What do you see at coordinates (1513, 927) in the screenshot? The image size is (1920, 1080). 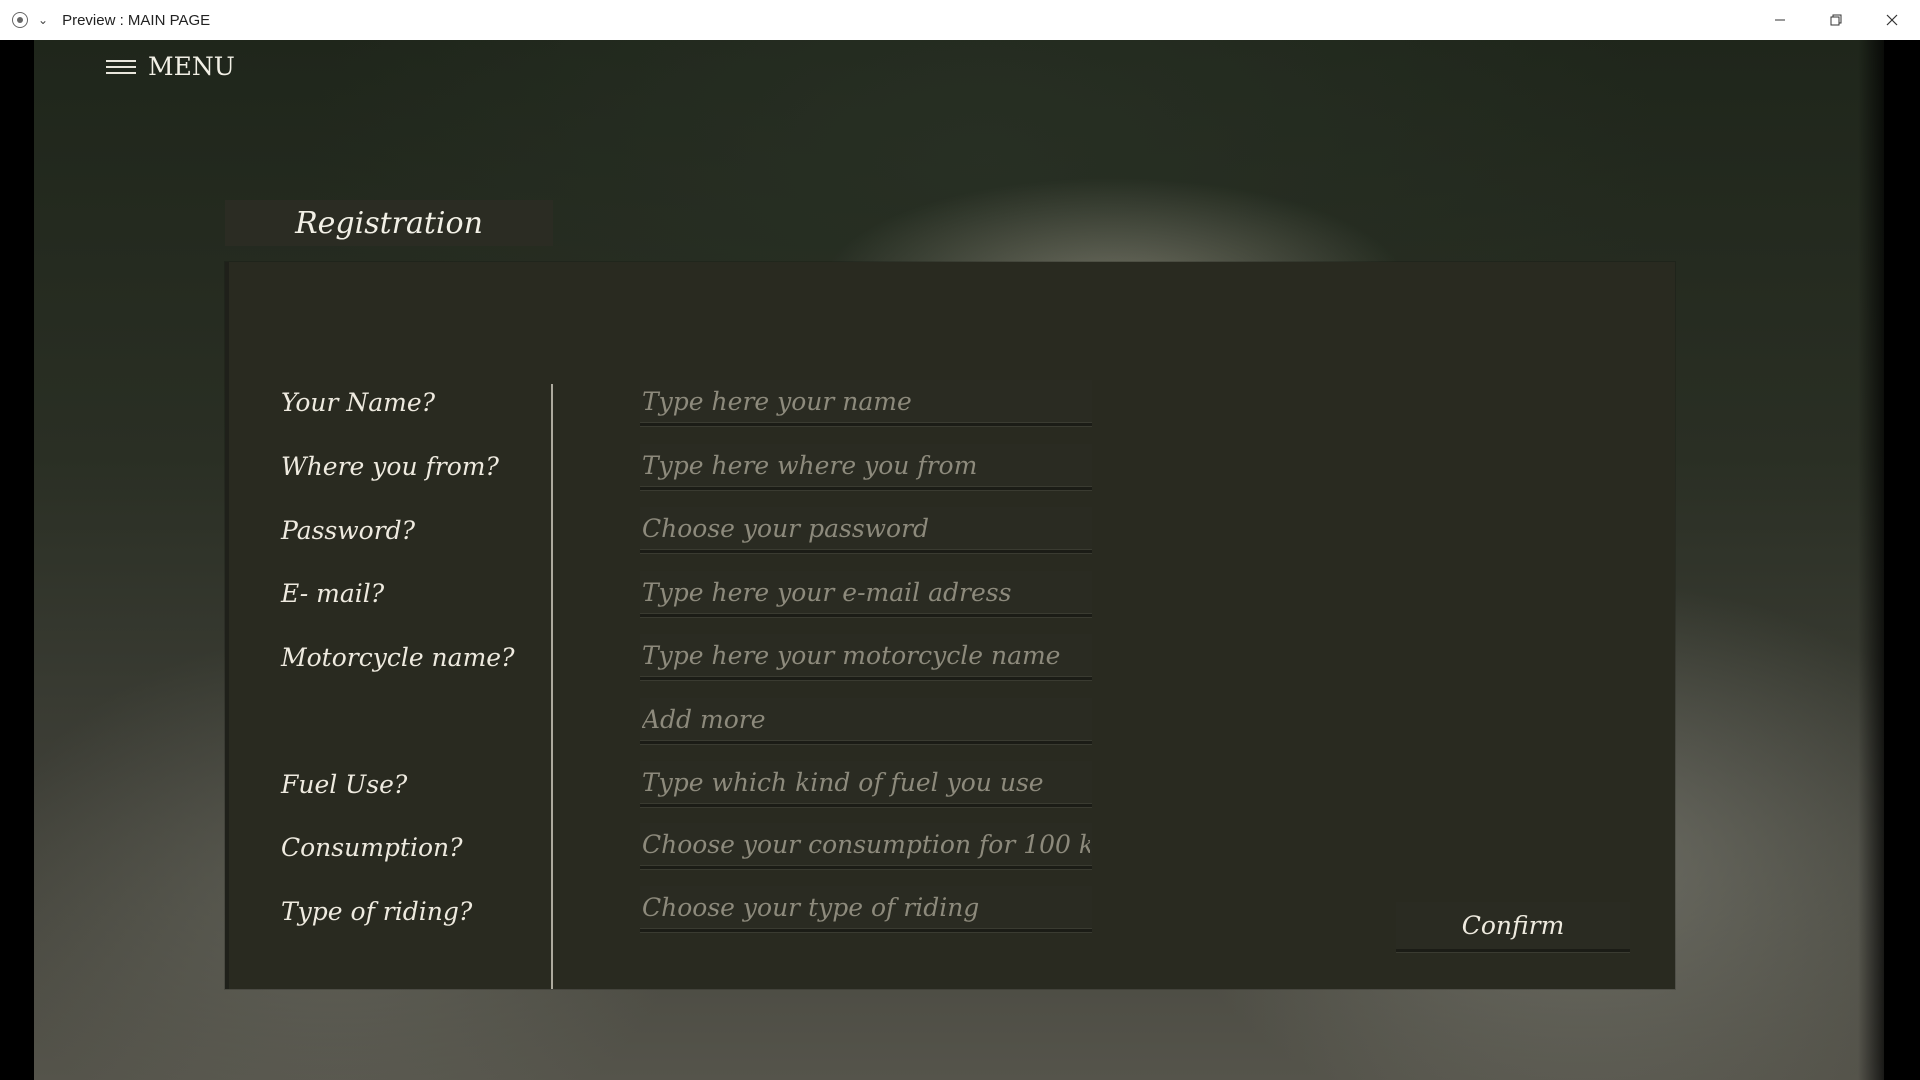 I see `confirm-button: Confirm` at bounding box center [1513, 927].